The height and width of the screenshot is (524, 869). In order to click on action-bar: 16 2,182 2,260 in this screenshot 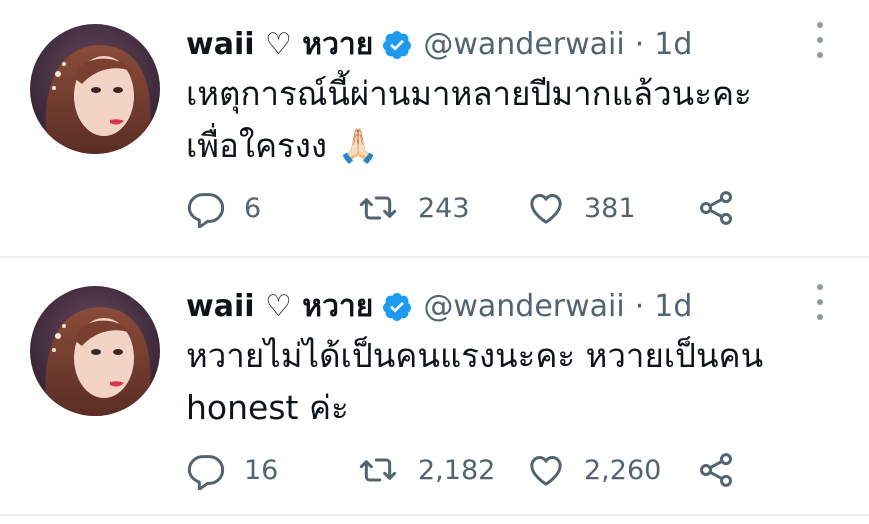, I will do `click(466, 470)`.